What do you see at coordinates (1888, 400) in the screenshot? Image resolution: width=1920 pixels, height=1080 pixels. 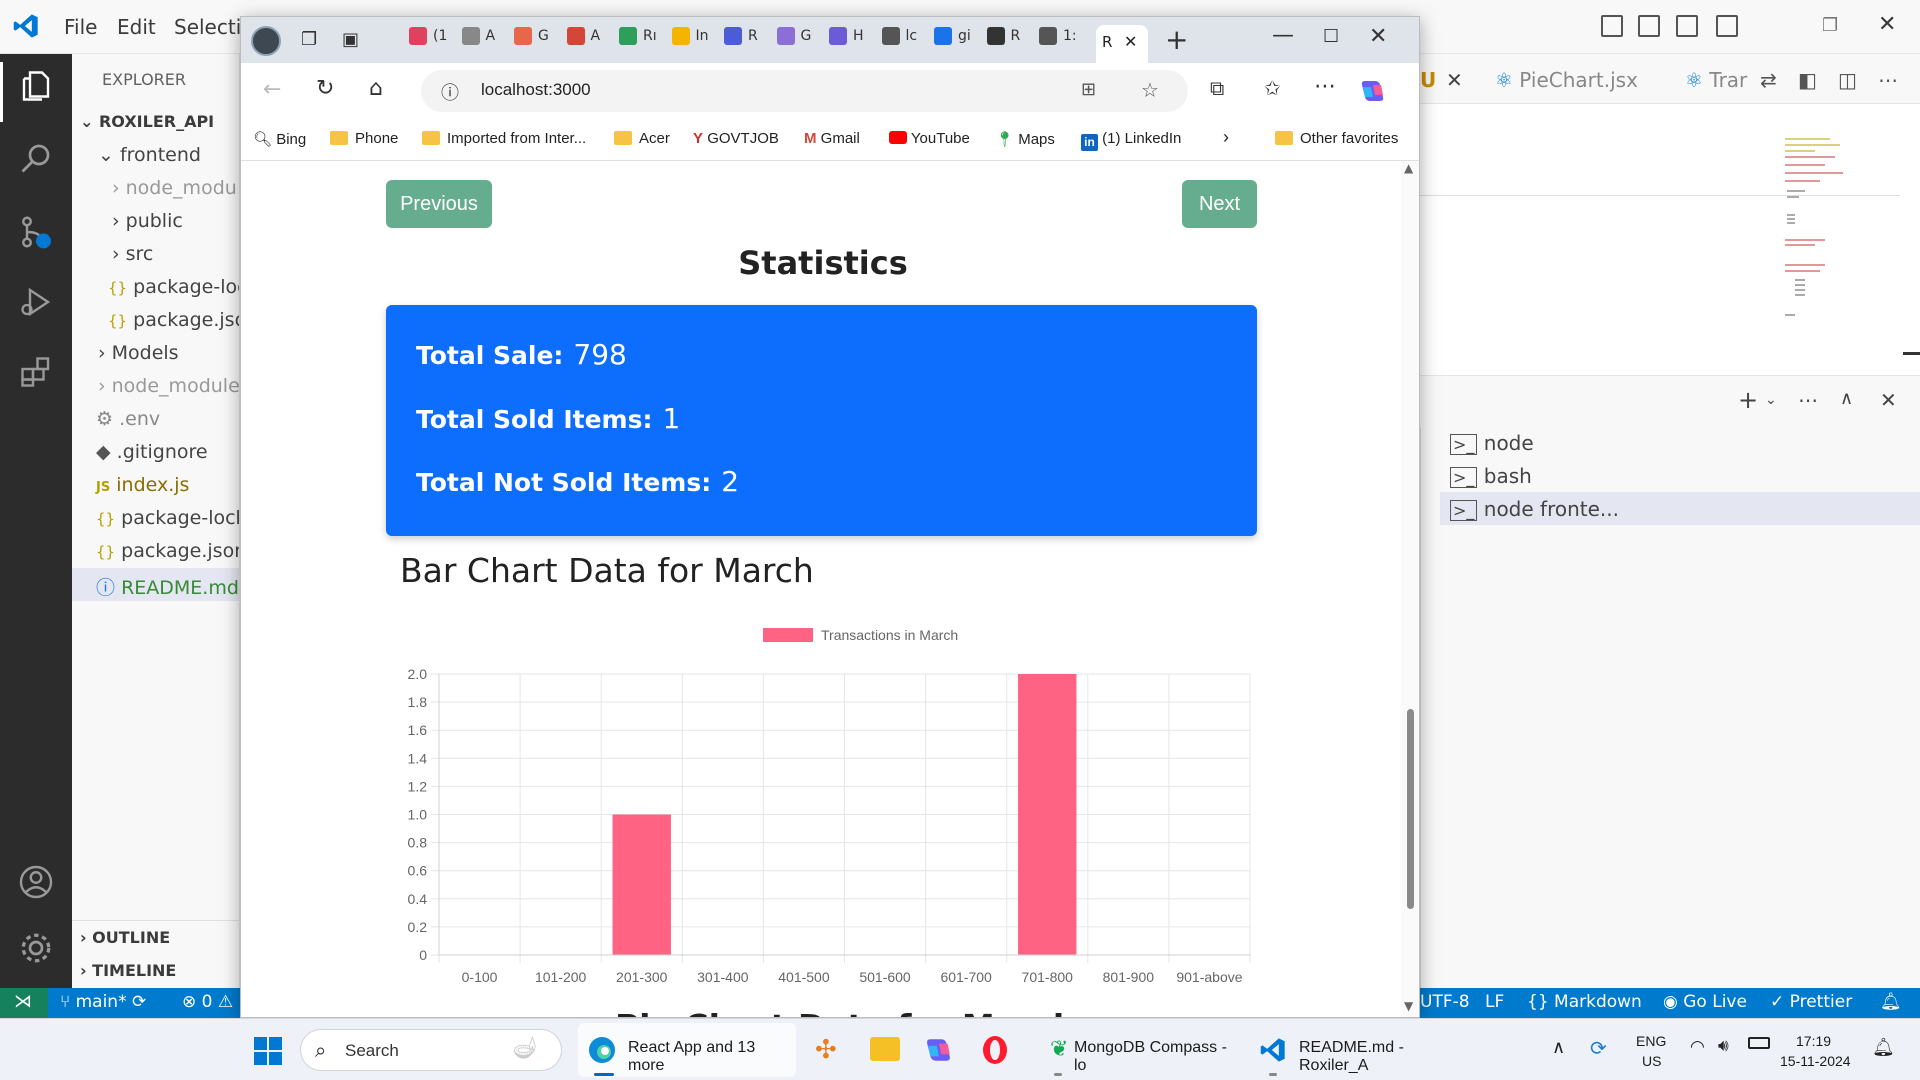 I see `close-panel-icon: ✕` at bounding box center [1888, 400].